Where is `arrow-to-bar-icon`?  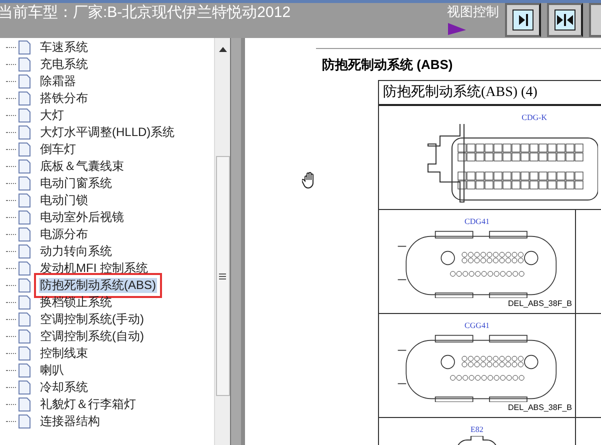
arrow-to-bar-icon is located at coordinates (523, 20).